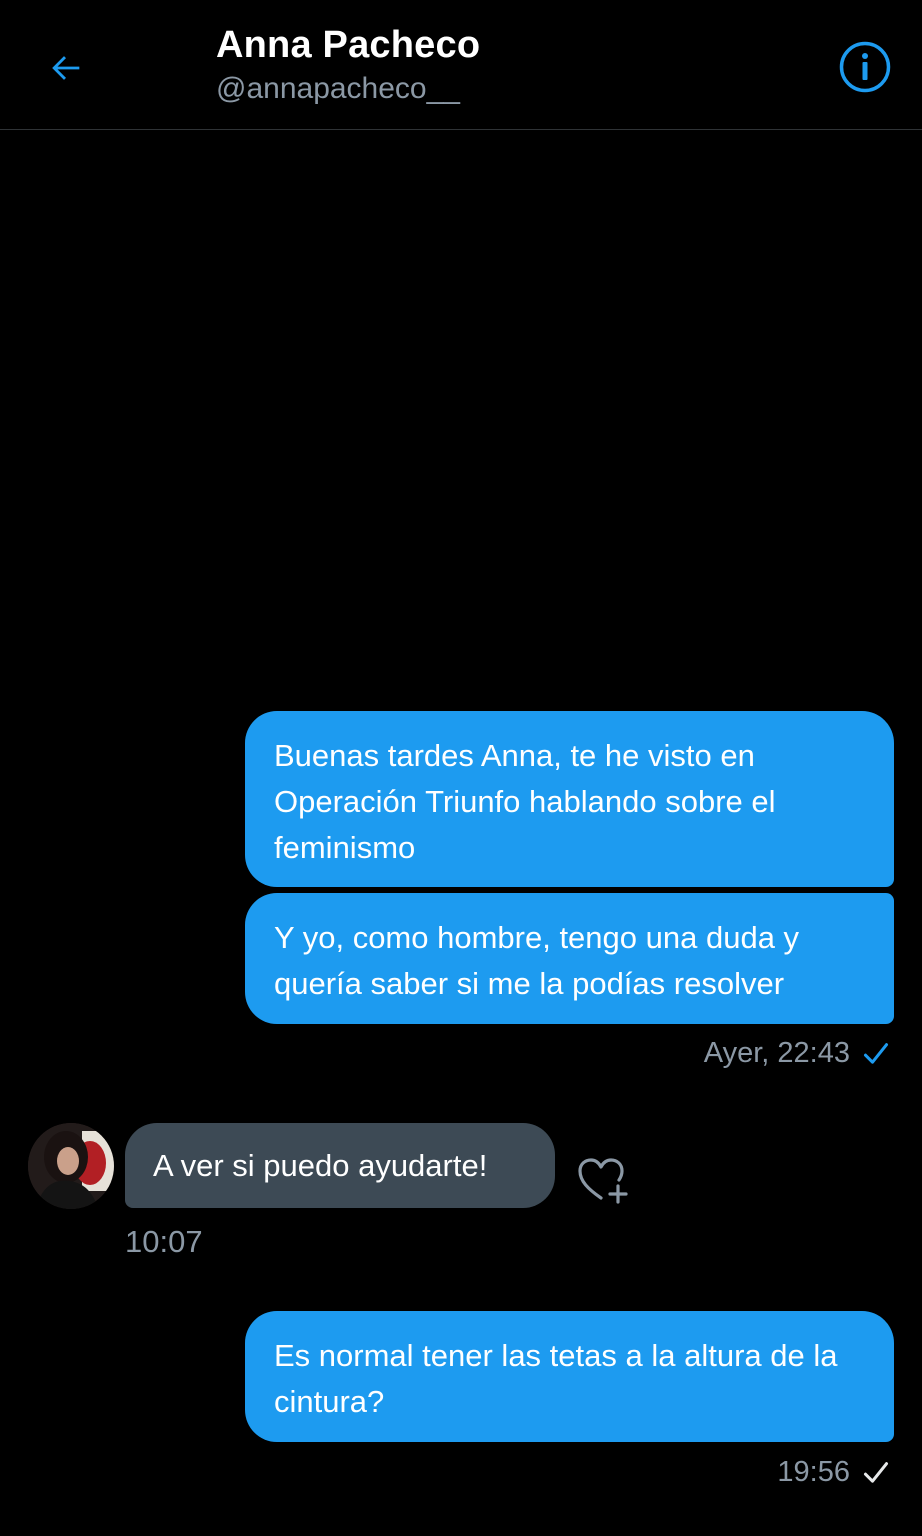  Describe the element at coordinates (813, 1472) in the screenshot. I see `message-timestamp: 19:56` at that location.